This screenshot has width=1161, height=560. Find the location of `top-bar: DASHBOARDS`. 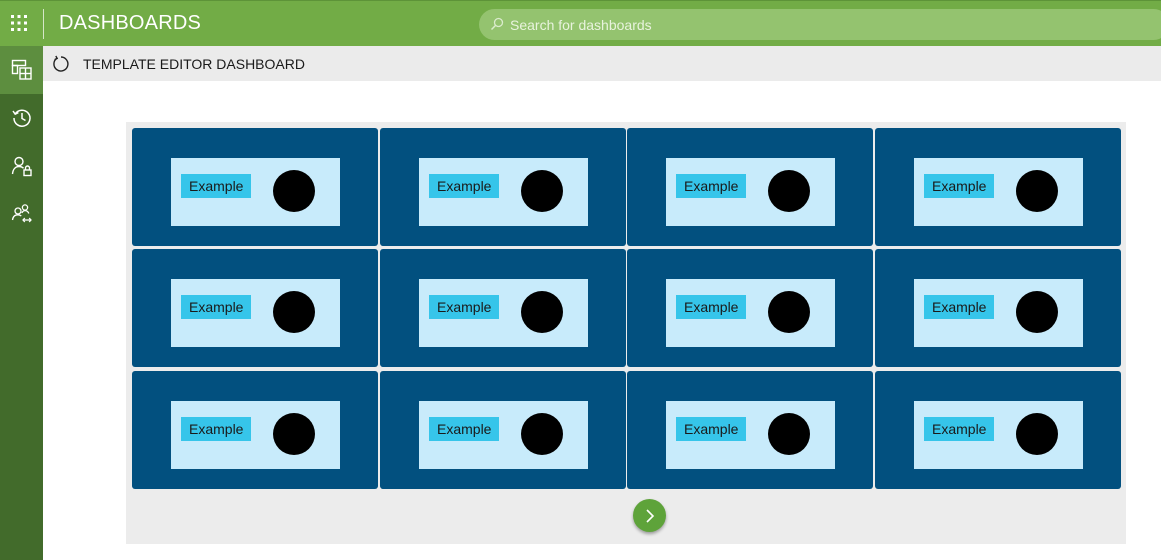

top-bar: DASHBOARDS is located at coordinates (580, 23).